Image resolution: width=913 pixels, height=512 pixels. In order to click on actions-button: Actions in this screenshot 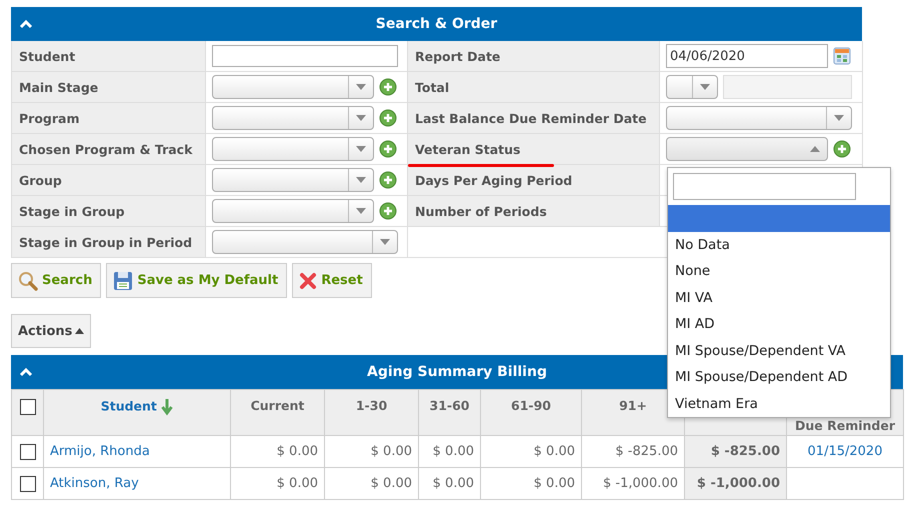, I will do `click(51, 331)`.